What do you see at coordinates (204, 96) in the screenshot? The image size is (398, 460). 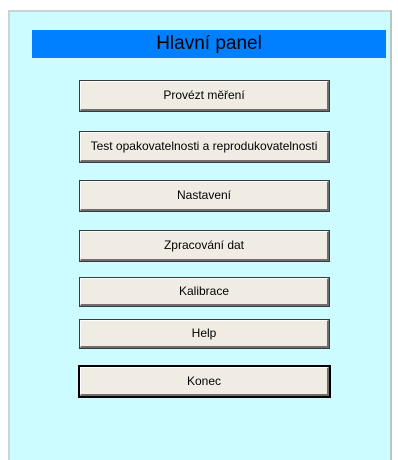 I see `measure-button: Provézt měření` at bounding box center [204, 96].